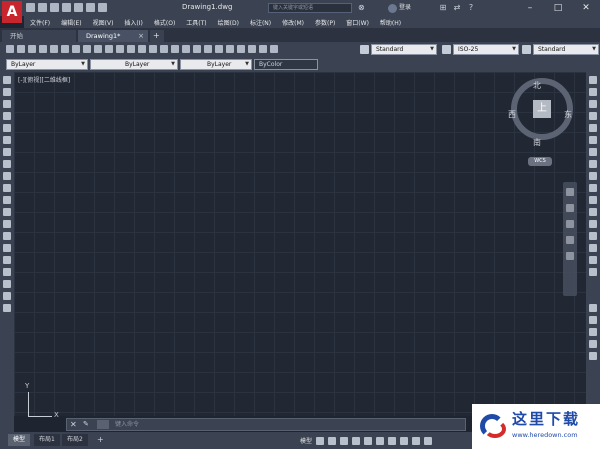 This screenshot has width=600, height=449. Describe the element at coordinates (241, 49) in the screenshot. I see `sheet-set-icon` at that location.